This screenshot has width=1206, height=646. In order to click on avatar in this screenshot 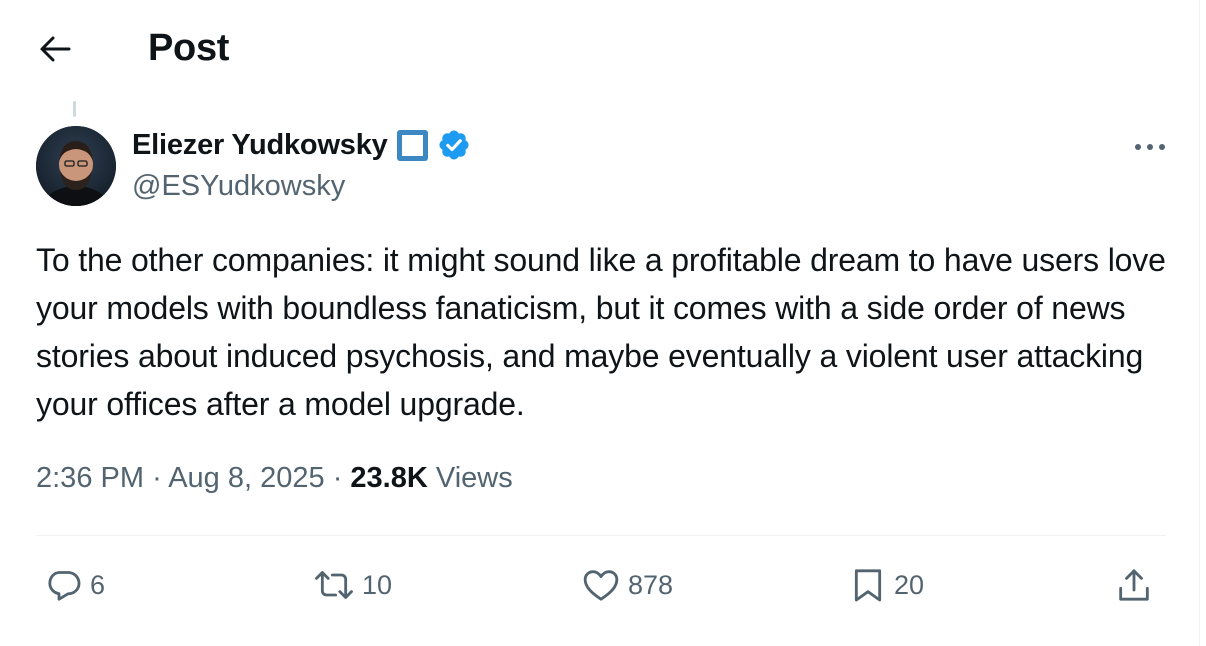, I will do `click(76, 166)`.